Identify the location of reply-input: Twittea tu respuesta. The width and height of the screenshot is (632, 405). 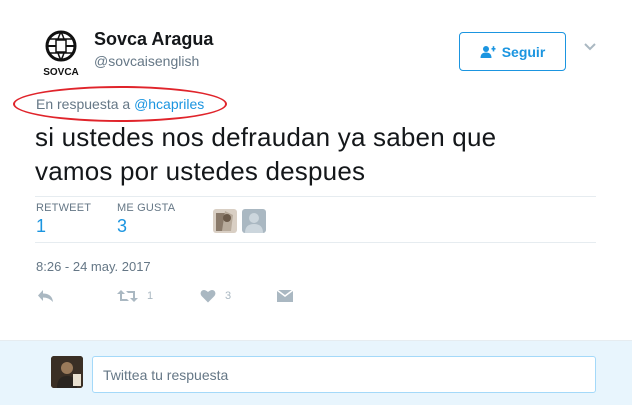
(344, 374).